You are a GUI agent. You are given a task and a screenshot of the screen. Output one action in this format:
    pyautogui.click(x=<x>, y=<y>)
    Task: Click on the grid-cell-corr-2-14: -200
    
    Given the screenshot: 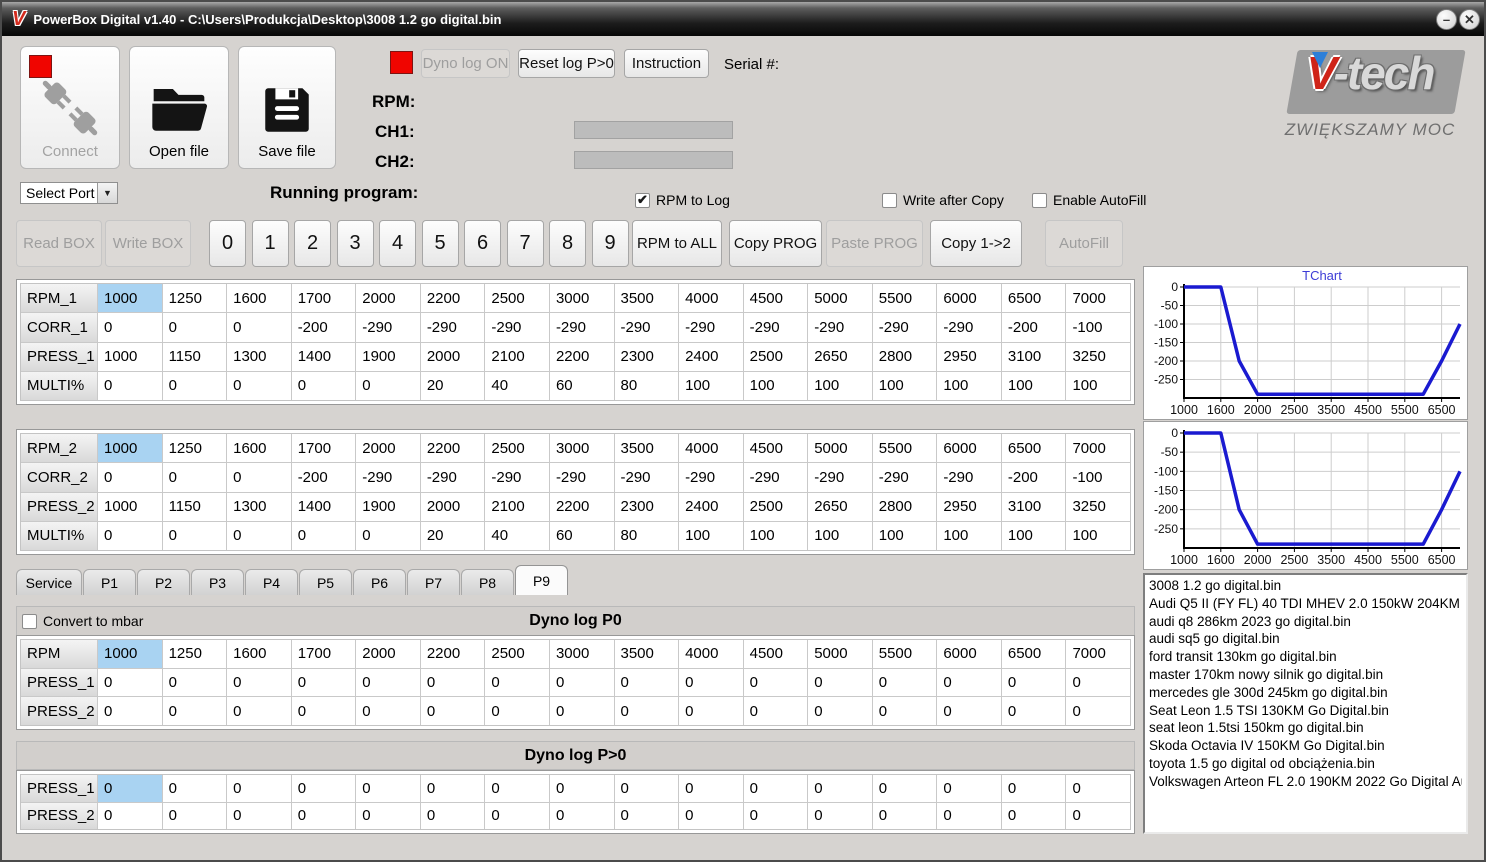 What is the action you would take?
    pyautogui.click(x=1033, y=477)
    